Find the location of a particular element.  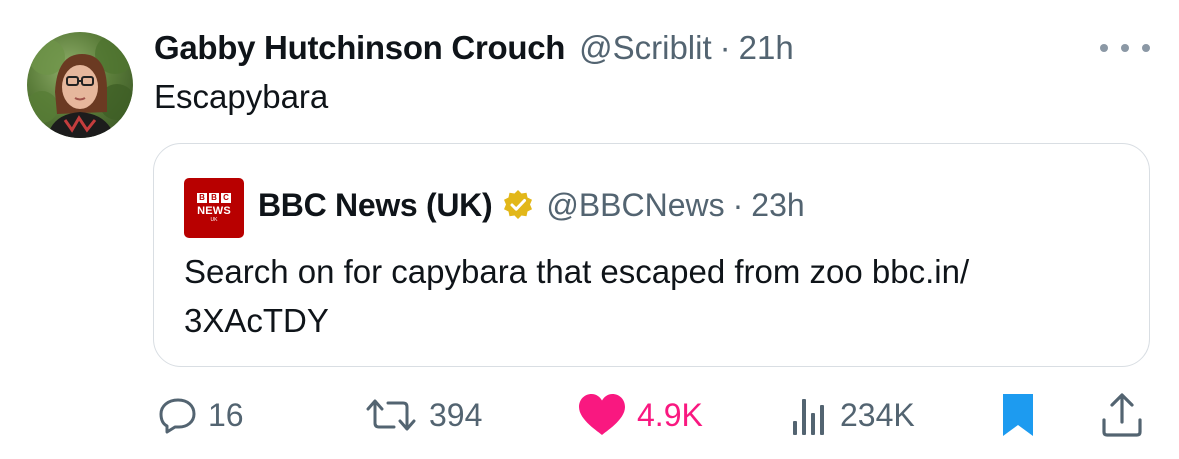

timestamp: 21h is located at coordinates (766, 48).